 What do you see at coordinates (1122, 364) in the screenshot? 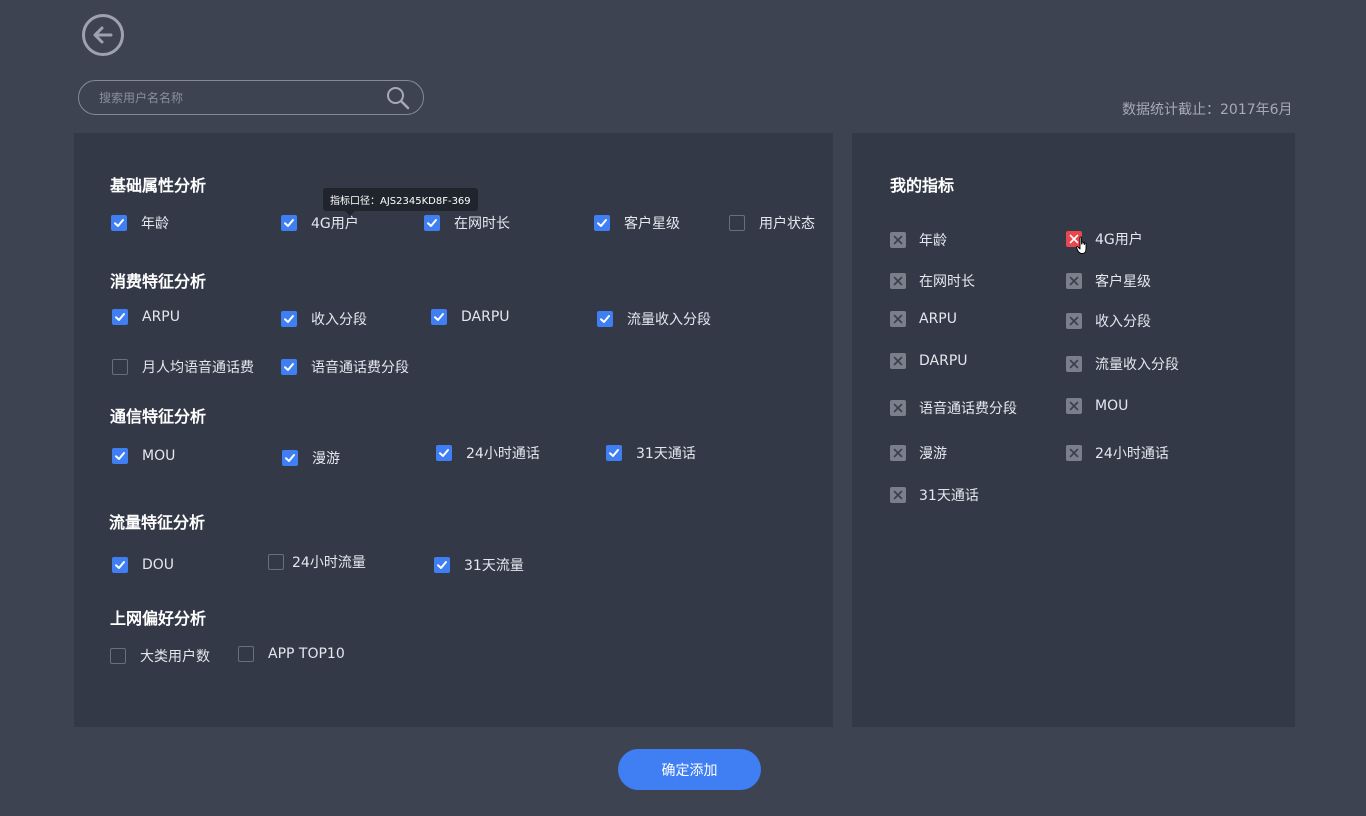
I see `my-metric-item: 流量收入分段` at bounding box center [1122, 364].